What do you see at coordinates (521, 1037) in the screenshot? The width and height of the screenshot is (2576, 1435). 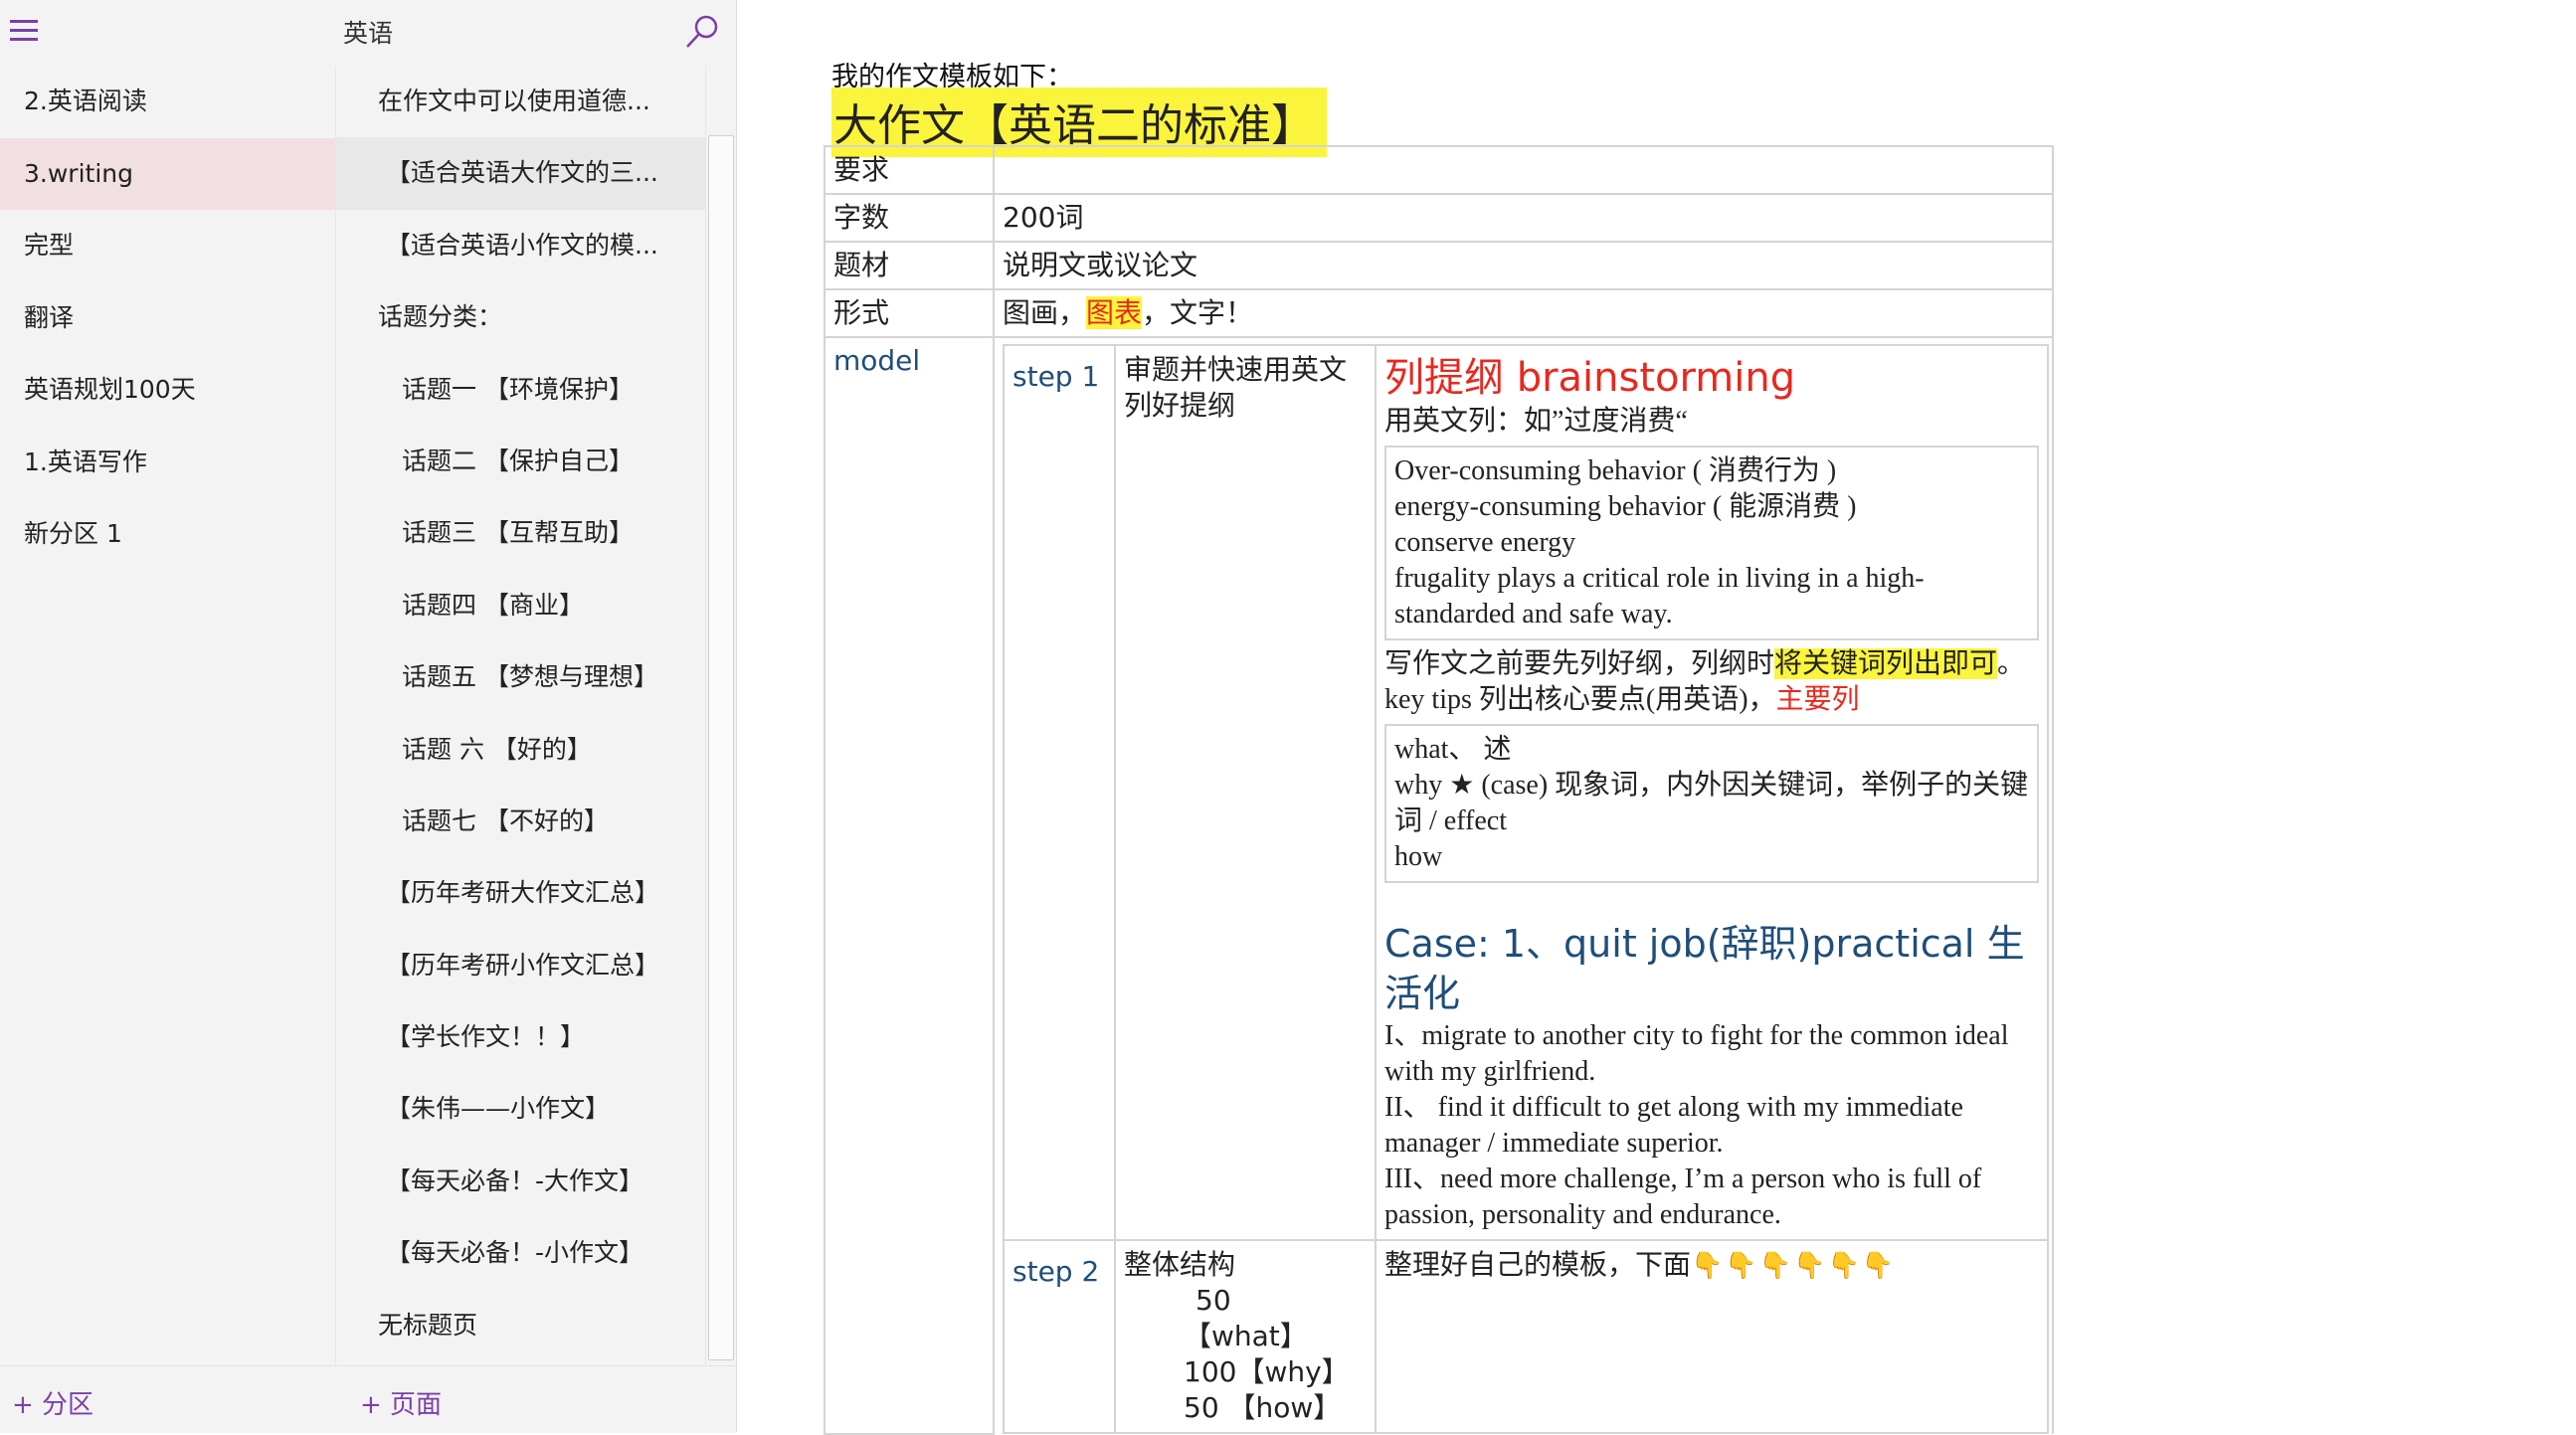 I see `page-item: 【学长作文！！】` at bounding box center [521, 1037].